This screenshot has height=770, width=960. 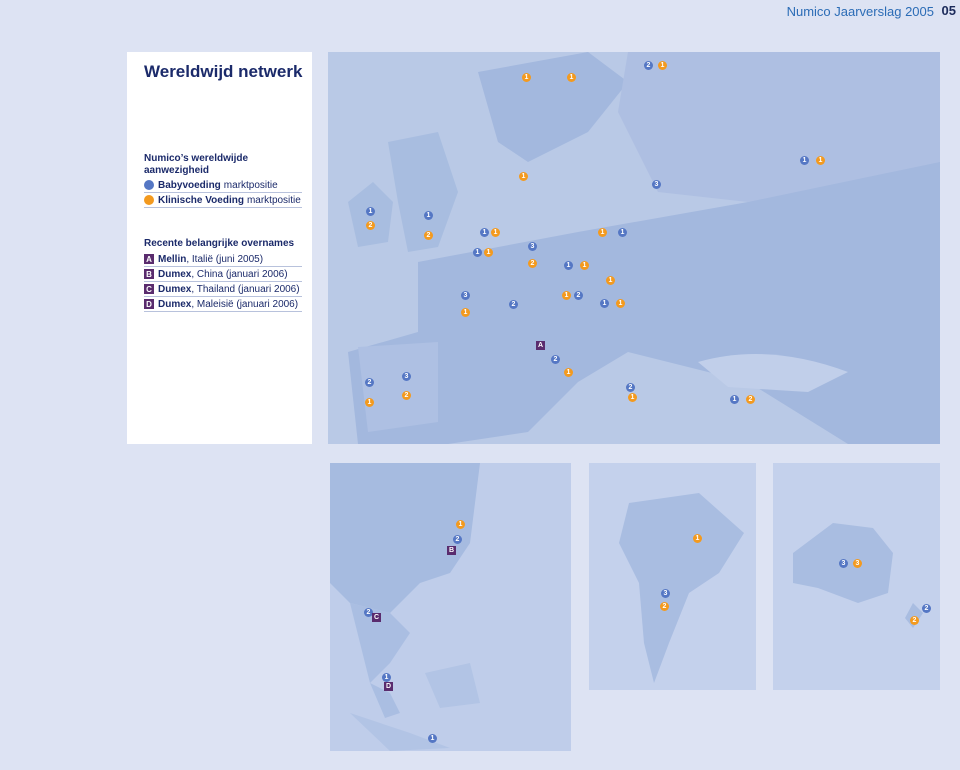 What do you see at coordinates (172, 259) in the screenshot?
I see `acq-bold: Mellin` at bounding box center [172, 259].